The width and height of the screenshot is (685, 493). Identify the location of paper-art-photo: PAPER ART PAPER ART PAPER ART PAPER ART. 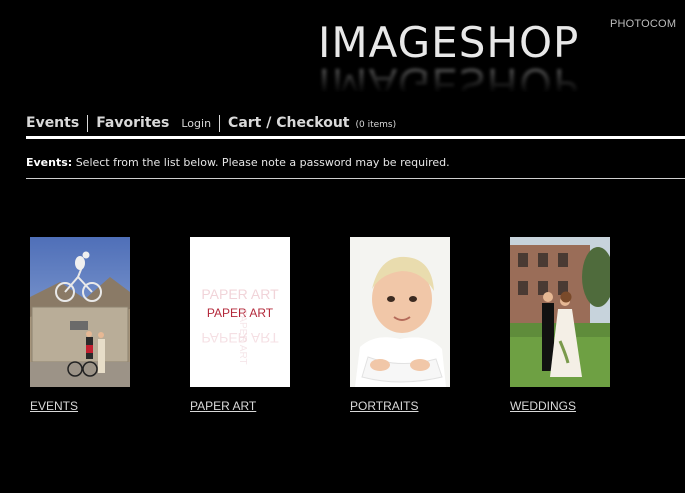
(240, 312).